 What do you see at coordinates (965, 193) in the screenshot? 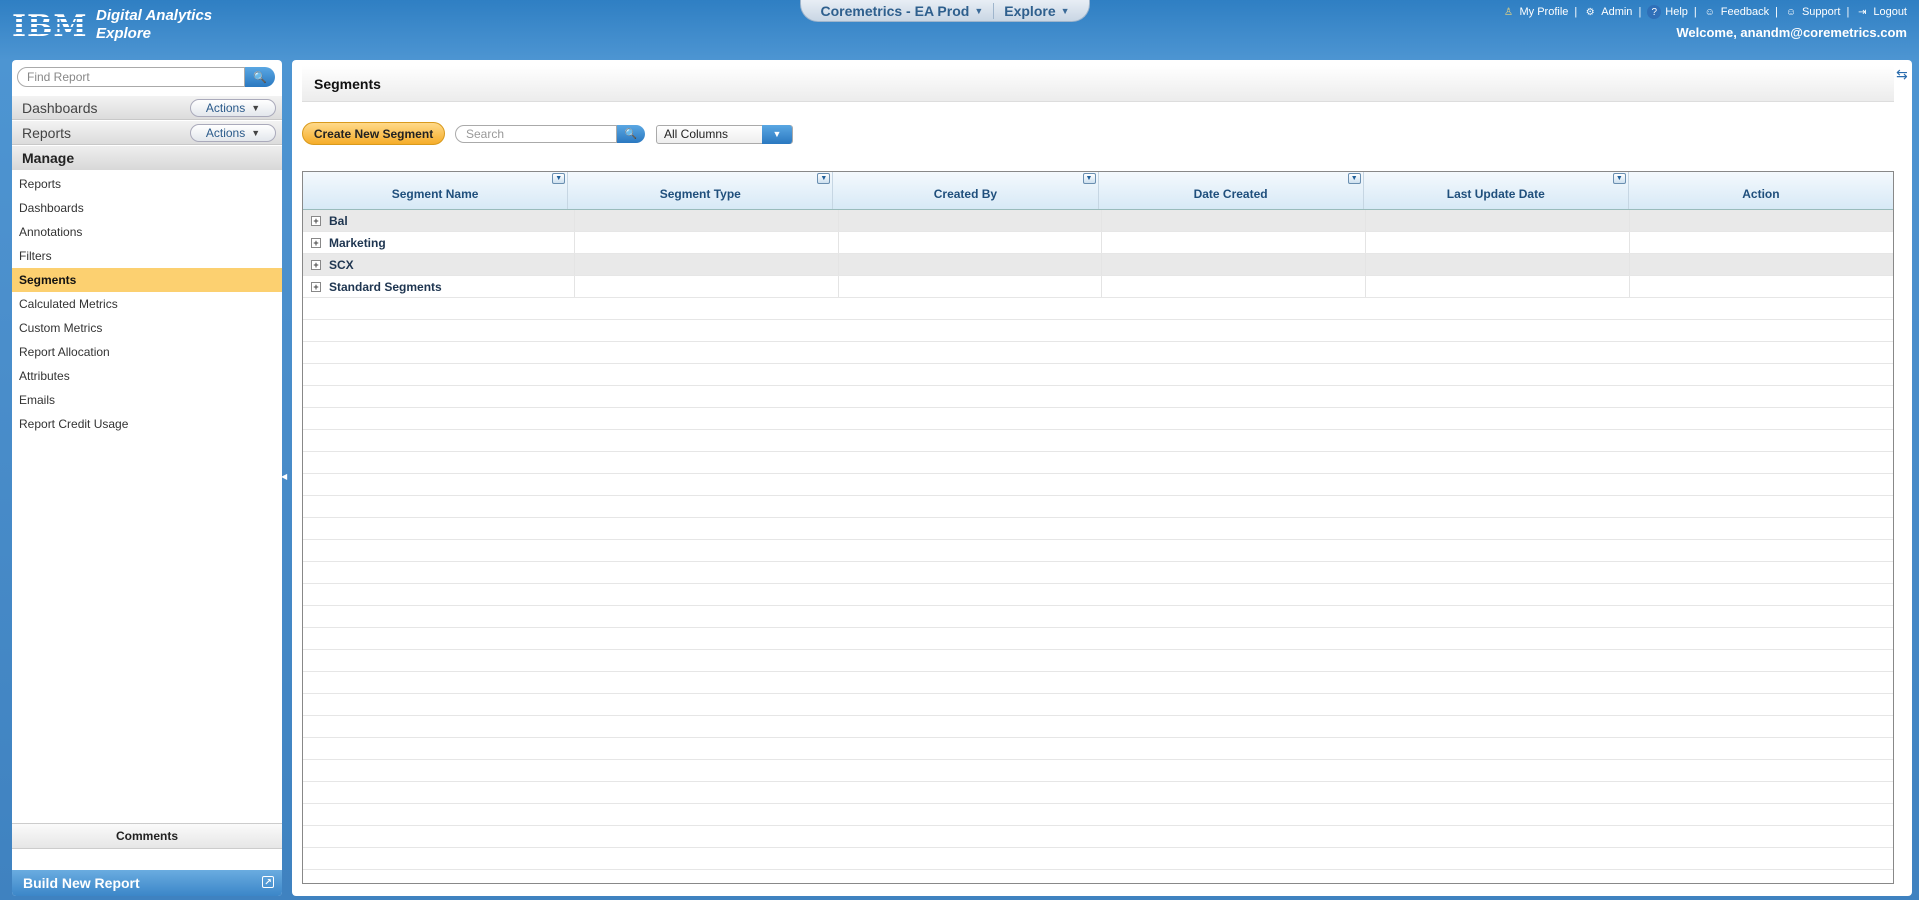
I see `column-header-label: Created By` at bounding box center [965, 193].